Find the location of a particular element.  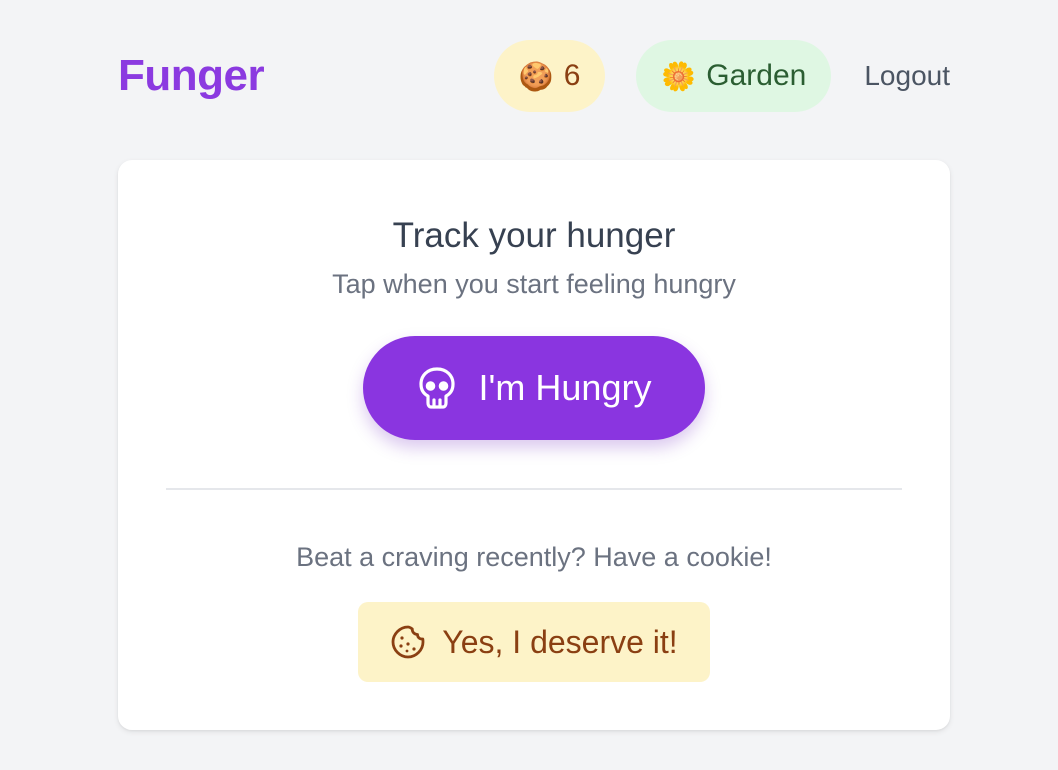

garden-label: Garden is located at coordinates (756, 75).